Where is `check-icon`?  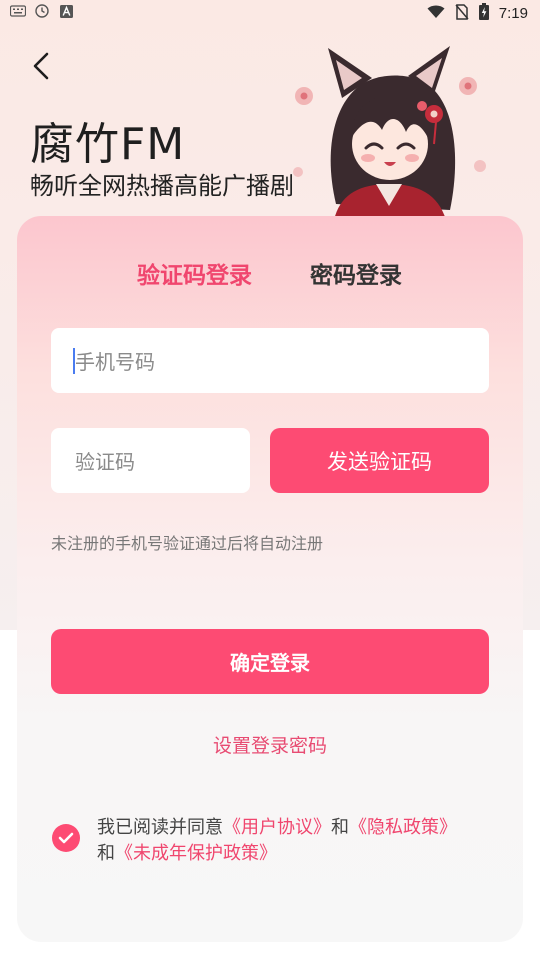 check-icon is located at coordinates (66, 838).